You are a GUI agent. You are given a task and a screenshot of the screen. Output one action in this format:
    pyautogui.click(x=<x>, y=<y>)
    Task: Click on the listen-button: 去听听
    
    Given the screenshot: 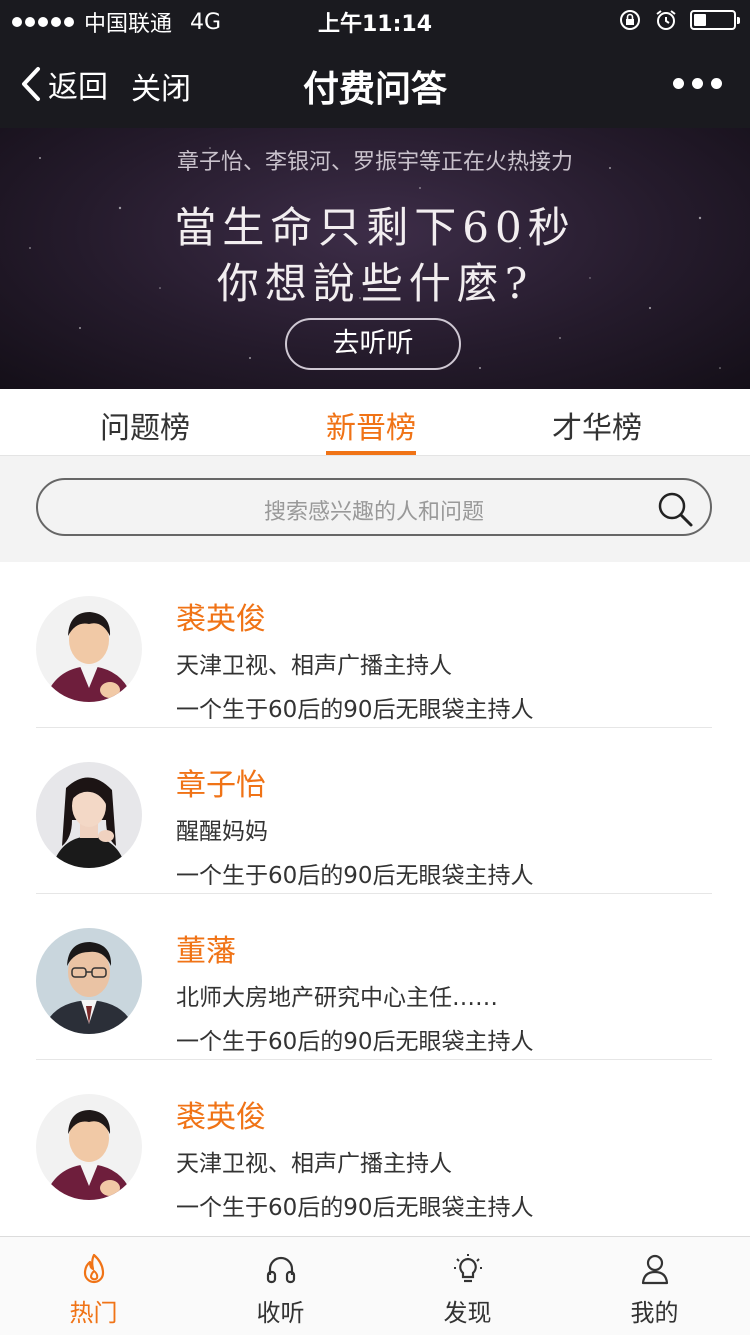 What is the action you would take?
    pyautogui.click(x=373, y=344)
    